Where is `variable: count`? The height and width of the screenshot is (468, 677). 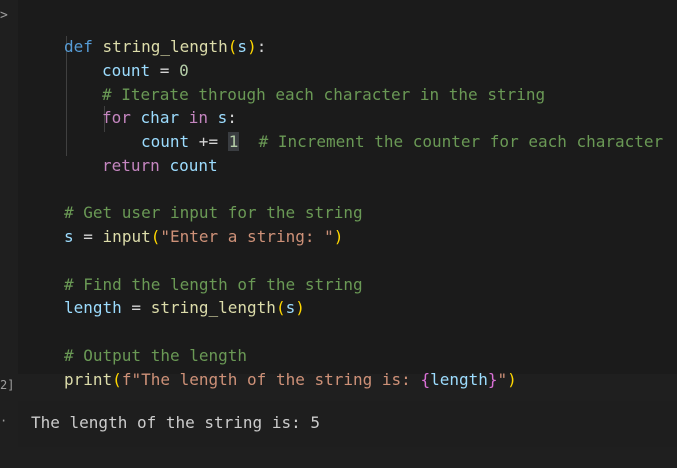 variable: count is located at coordinates (193, 165).